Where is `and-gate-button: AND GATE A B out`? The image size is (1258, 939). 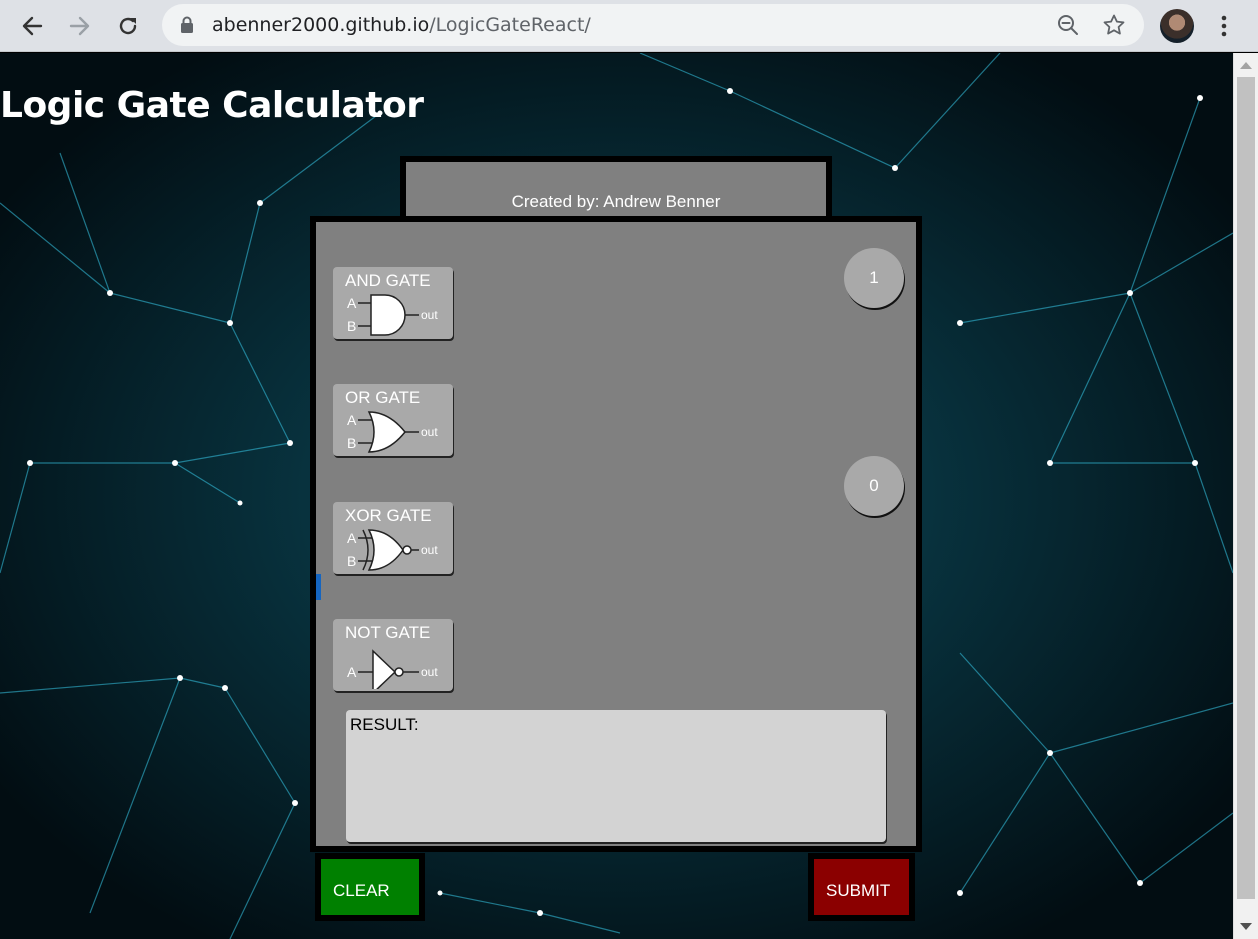 and-gate-button: AND GATE A B out is located at coordinates (393, 303).